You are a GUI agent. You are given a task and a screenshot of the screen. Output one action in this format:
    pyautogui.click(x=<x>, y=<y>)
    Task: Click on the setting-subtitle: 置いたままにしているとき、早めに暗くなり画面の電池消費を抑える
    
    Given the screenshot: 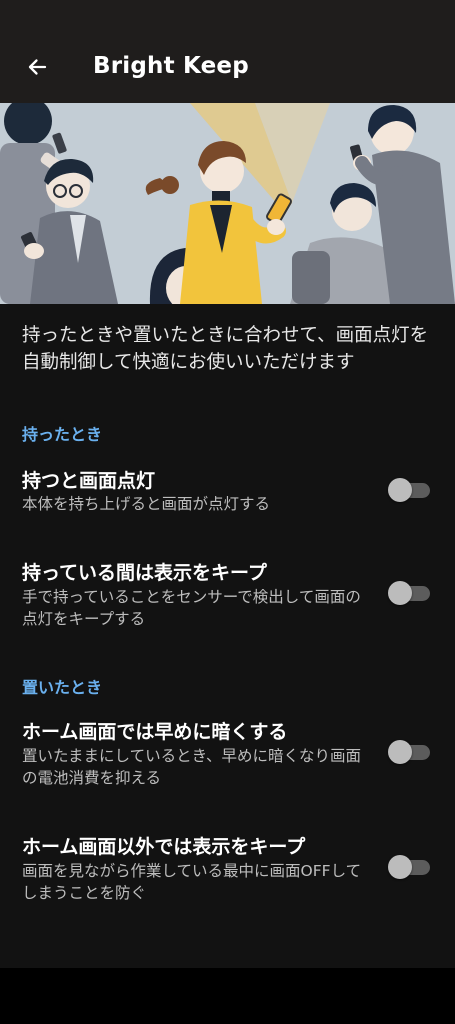 What is the action you would take?
    pyautogui.click(x=191, y=767)
    